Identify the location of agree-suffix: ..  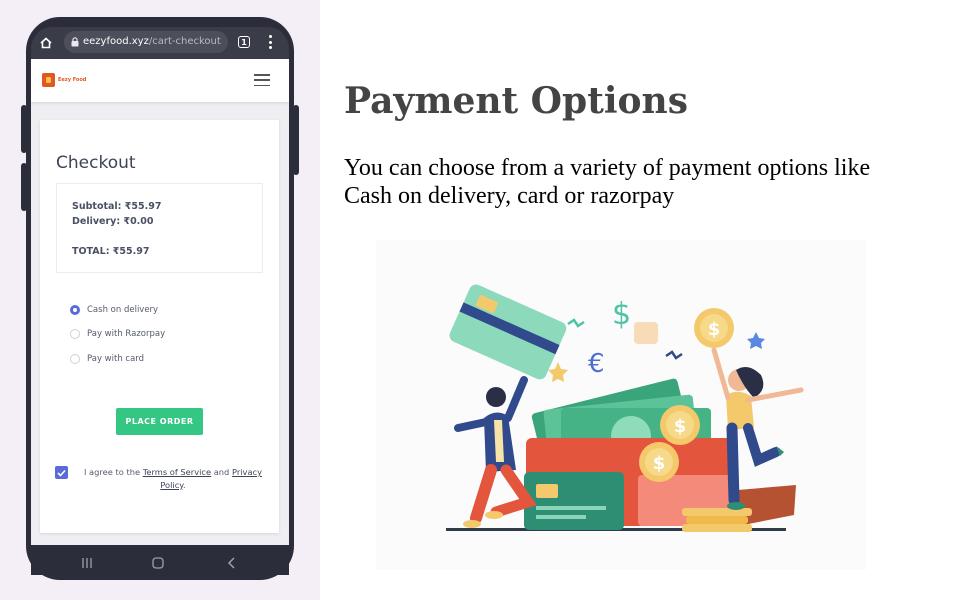
(184, 485).